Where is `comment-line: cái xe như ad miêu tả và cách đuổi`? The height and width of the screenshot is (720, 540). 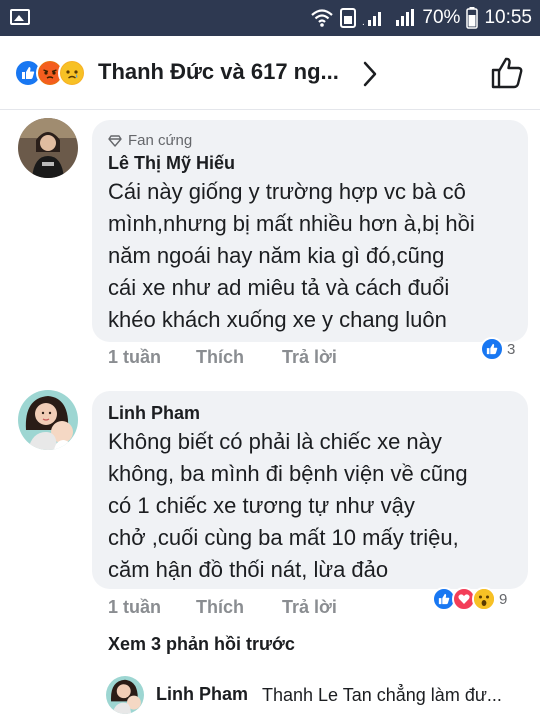
comment-line: cái xe như ad miêu tả và cách đuổi is located at coordinates (279, 287).